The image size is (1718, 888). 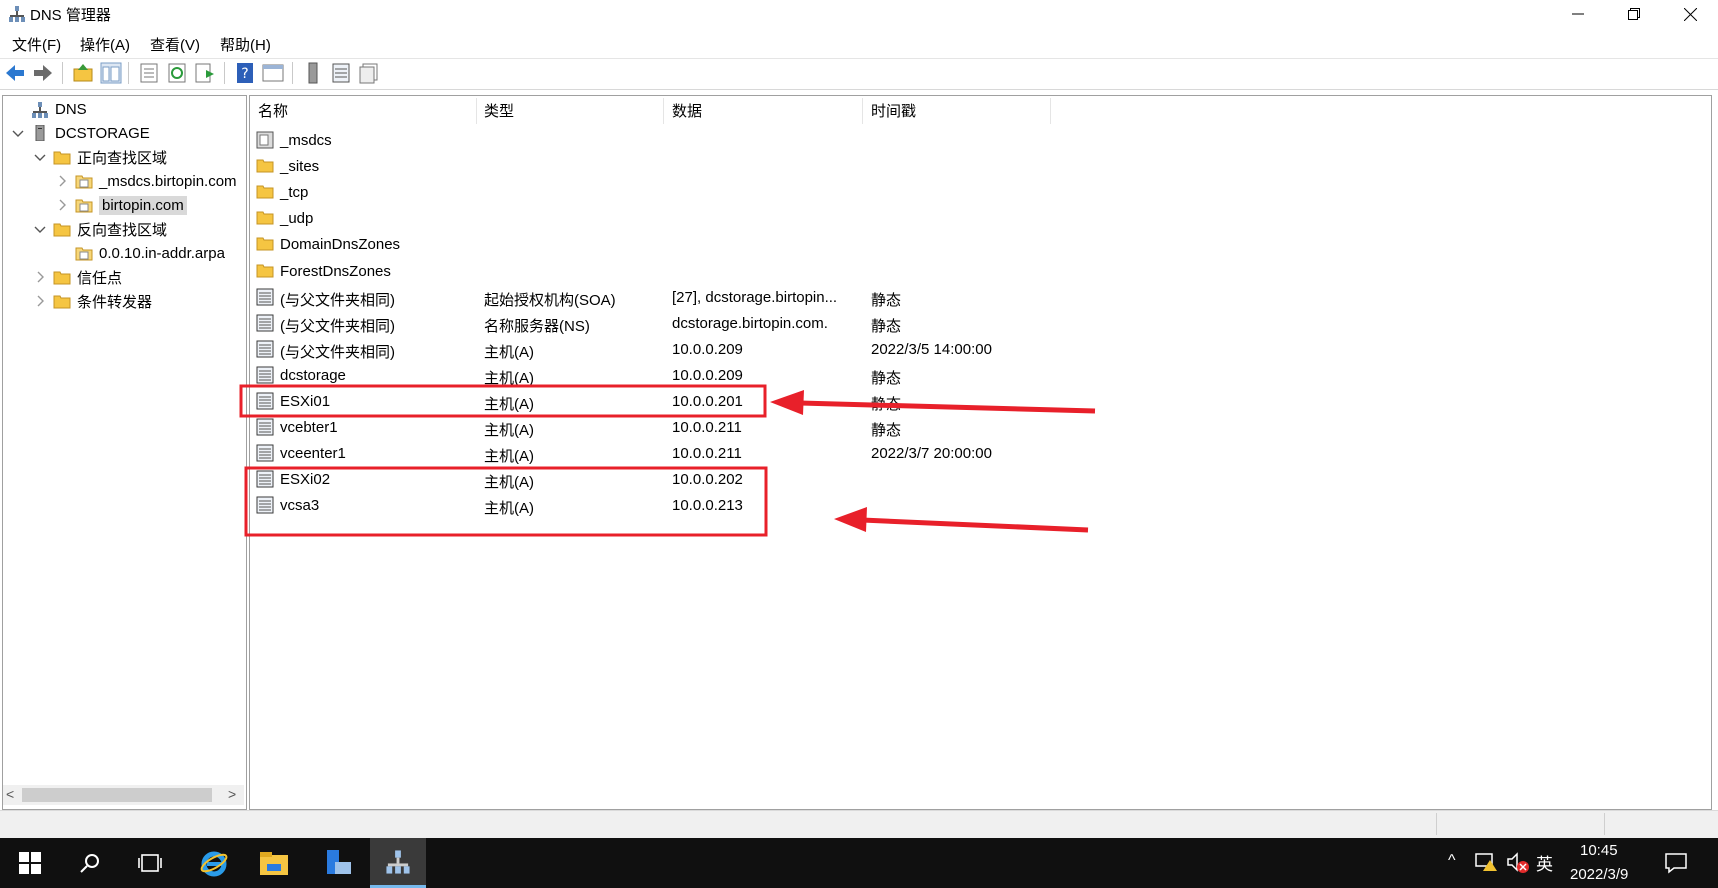 I want to click on file-explorer-icon, so click(x=274, y=863).